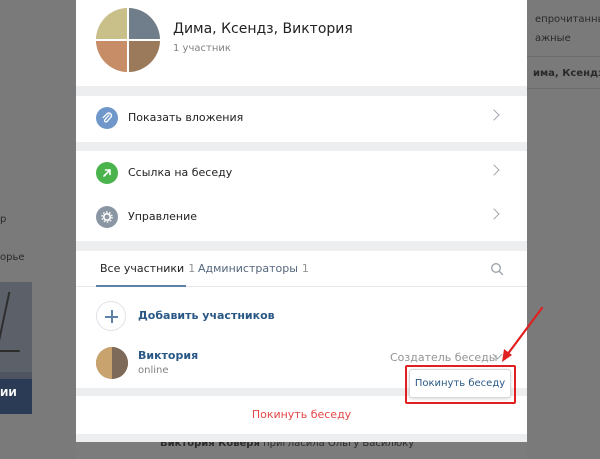 Image resolution: width=600 pixels, height=459 pixels. Describe the element at coordinates (523, 334) in the screenshot. I see `annotation-arrow-icon` at that location.